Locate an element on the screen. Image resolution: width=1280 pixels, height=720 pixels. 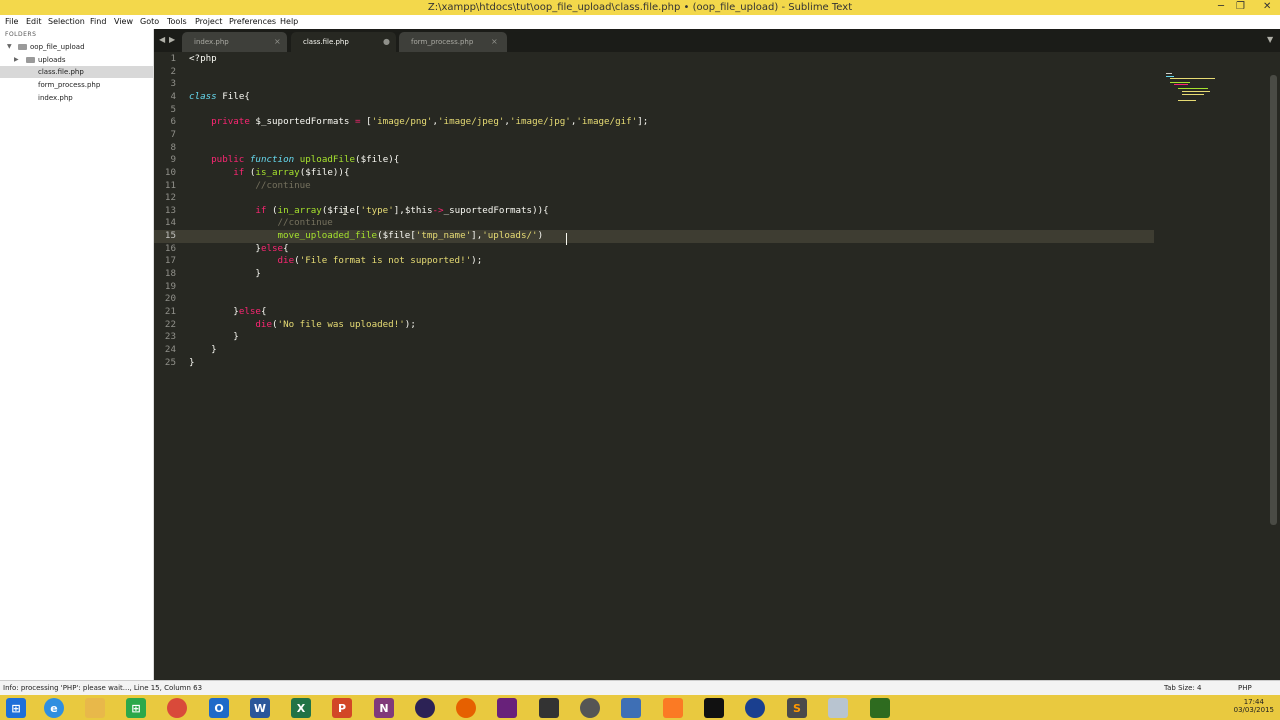
menu-help: Help is located at coordinates (289, 21).